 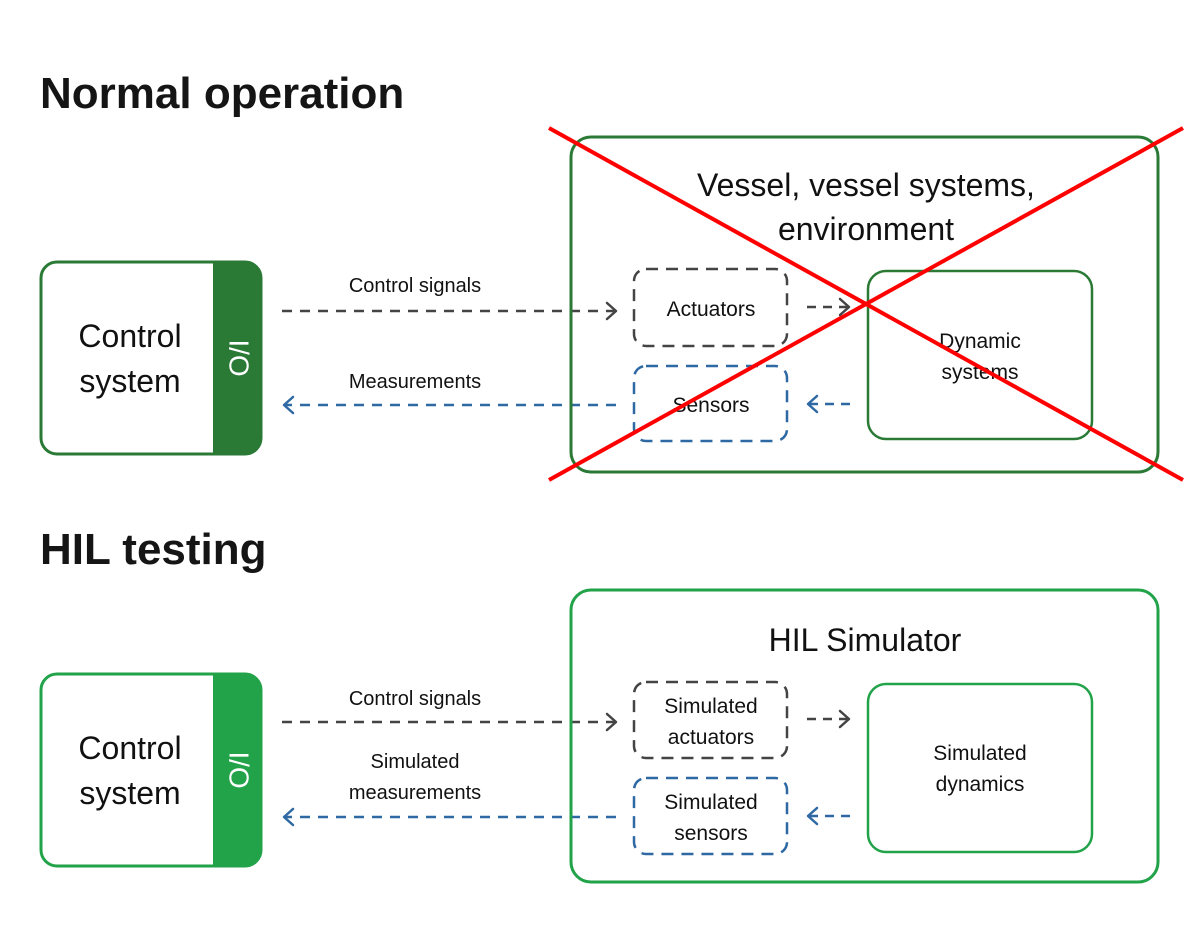 What do you see at coordinates (865, 640) in the screenshot?
I see `hil-simulator-title: HIL Simulator` at bounding box center [865, 640].